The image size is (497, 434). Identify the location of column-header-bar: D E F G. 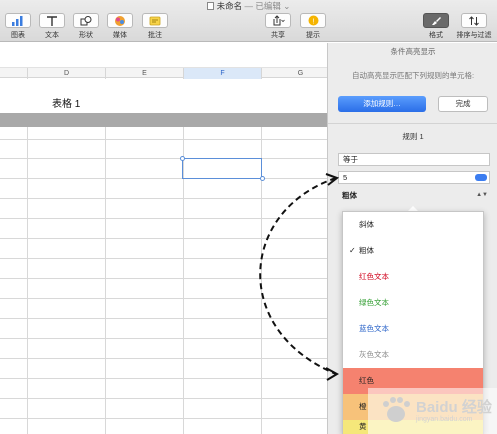
(163, 73).